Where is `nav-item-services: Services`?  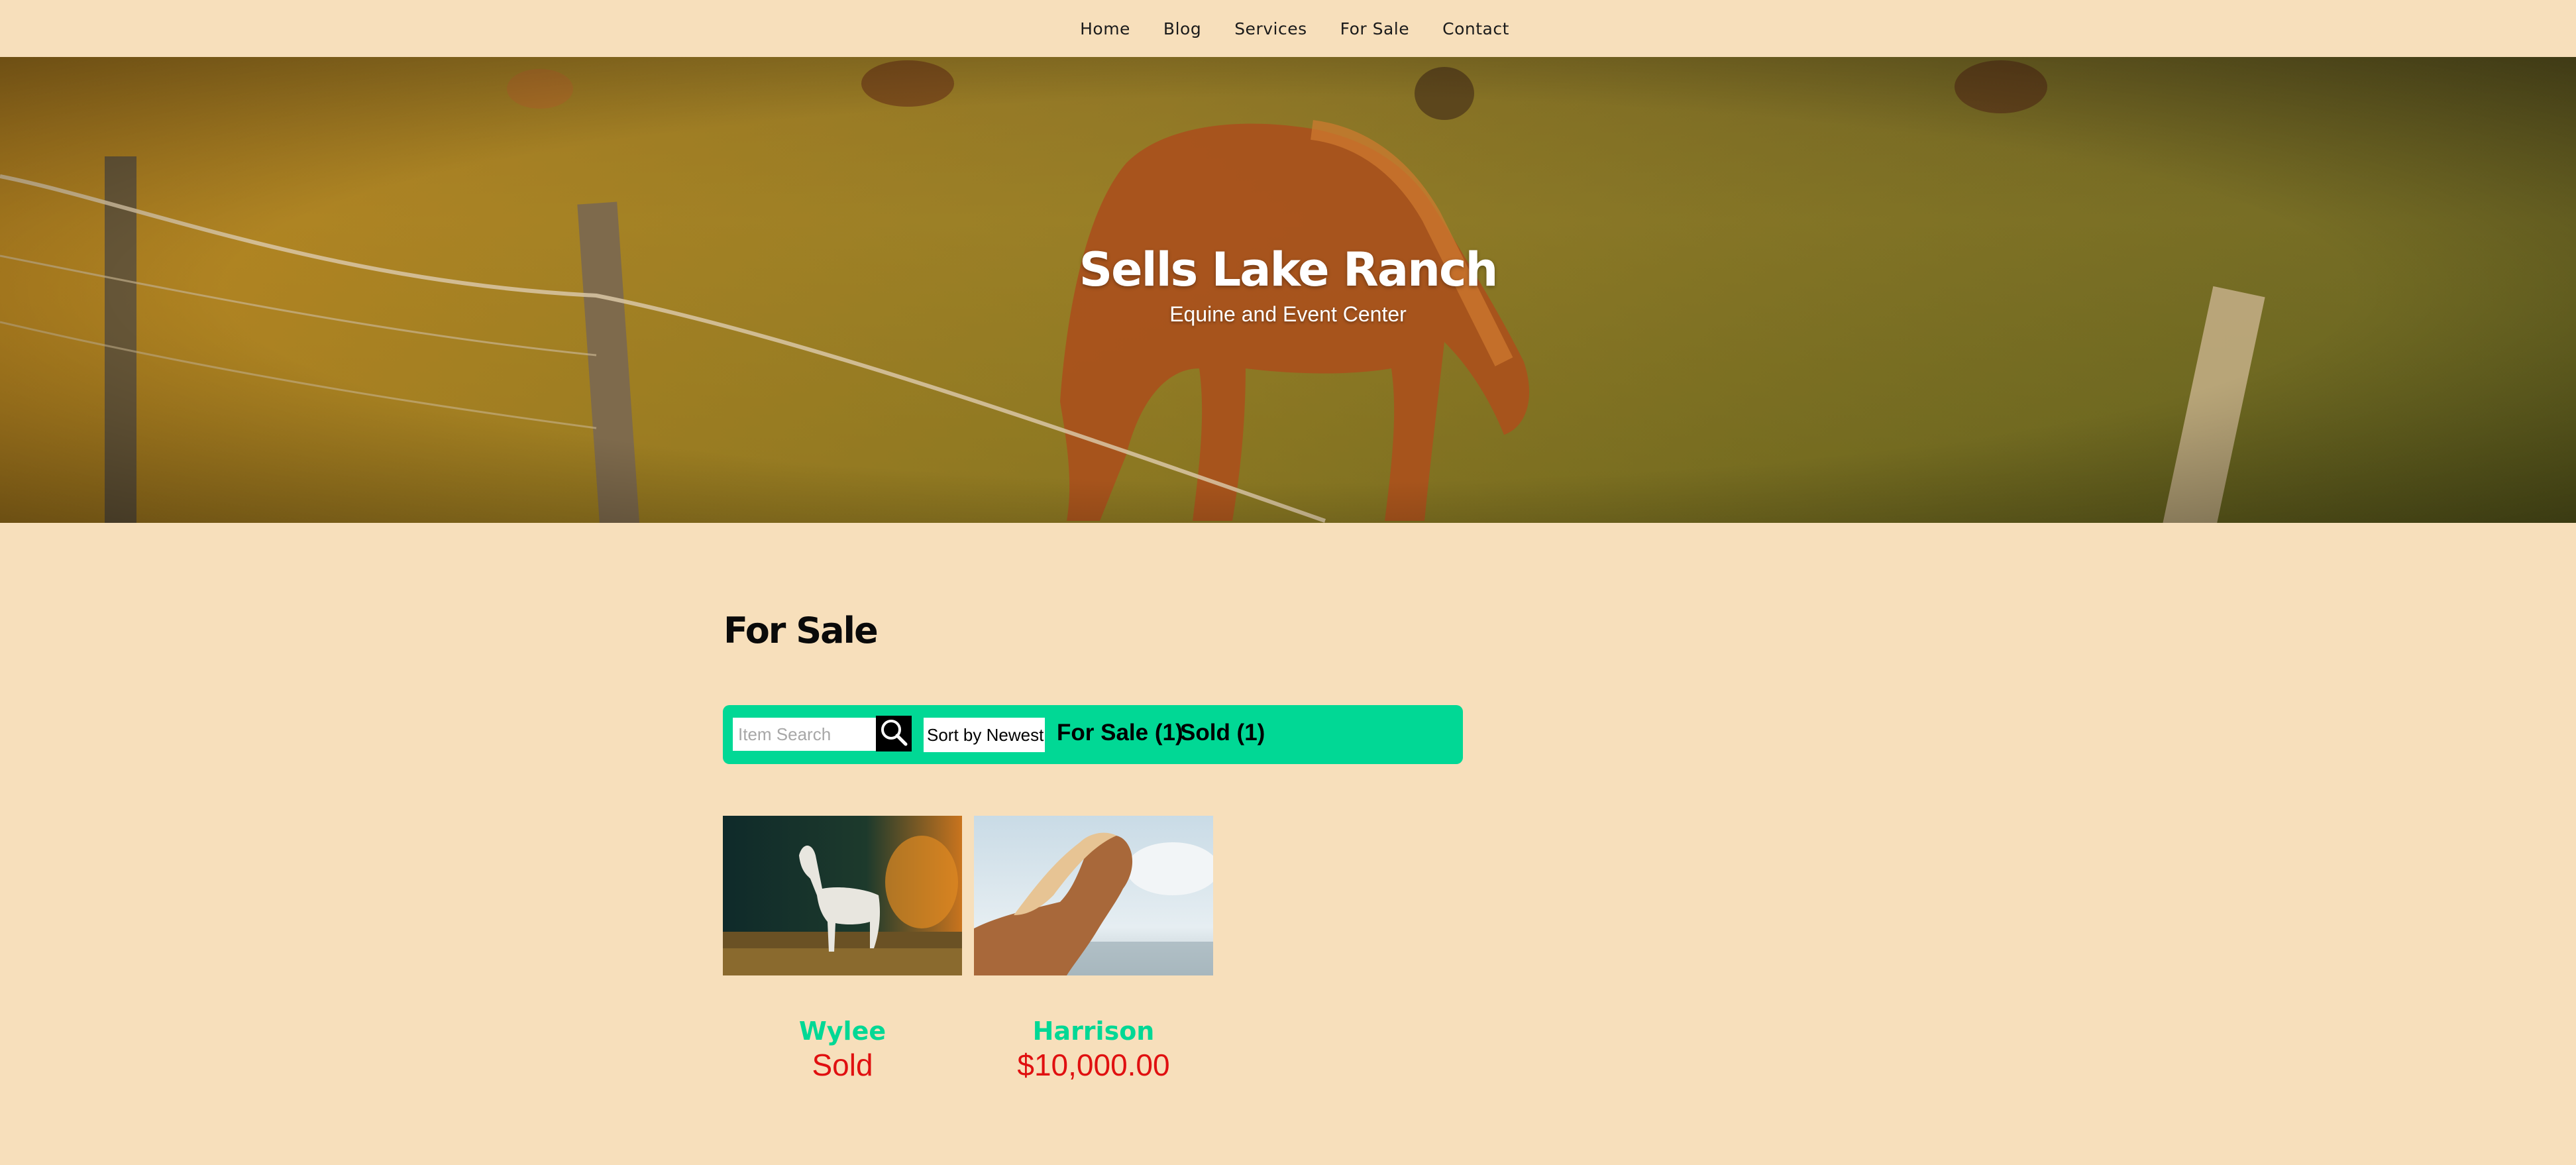 nav-item-services: Services is located at coordinates (1270, 29).